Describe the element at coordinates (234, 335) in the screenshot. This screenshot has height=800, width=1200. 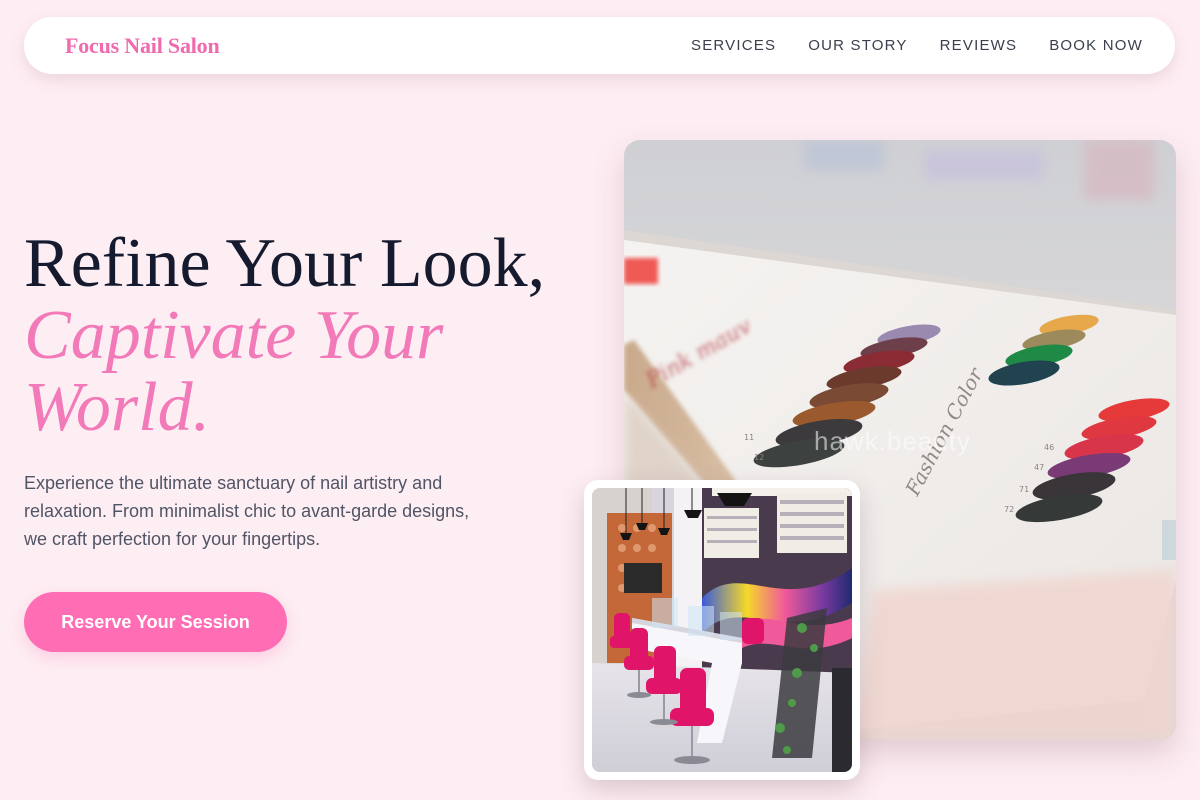
I see `hero-title-accent-line1: Captivate Your` at that location.